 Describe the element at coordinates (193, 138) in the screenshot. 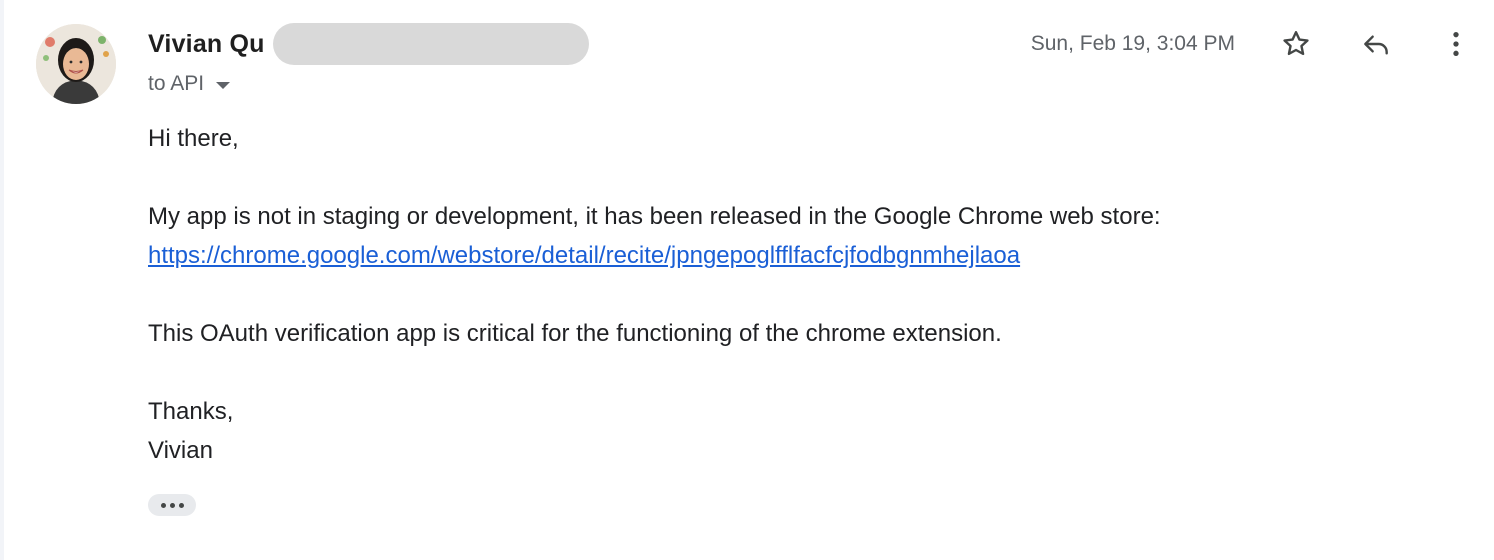

I see `greeting: Hi there,` at that location.